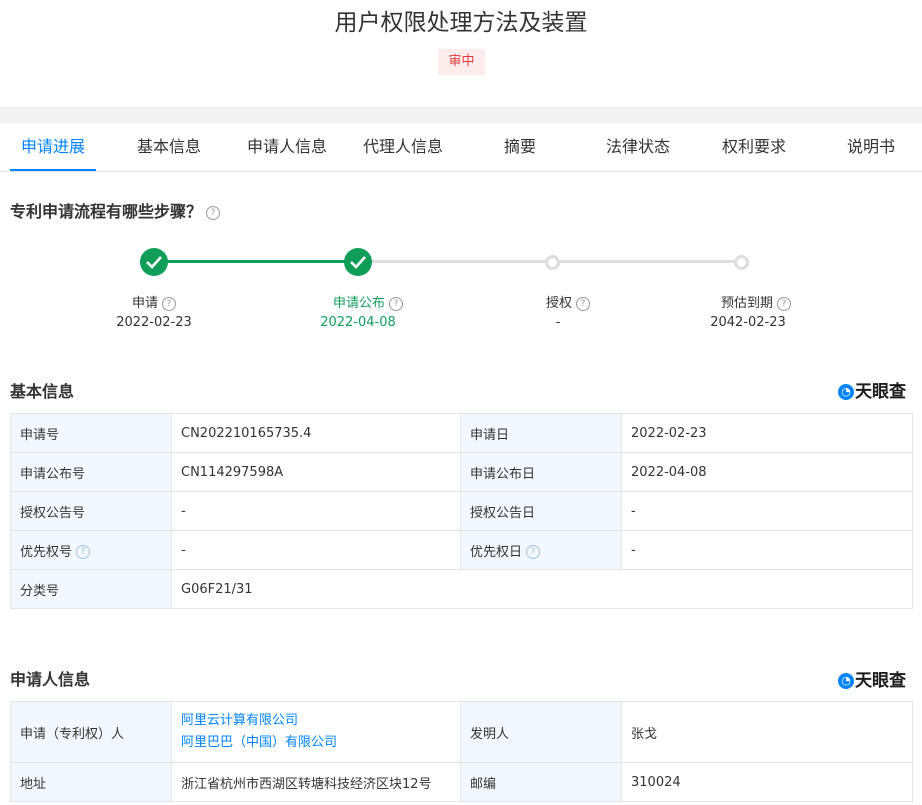 The image size is (922, 805). I want to click on basic-info-heading: 基本信息, so click(42, 391).